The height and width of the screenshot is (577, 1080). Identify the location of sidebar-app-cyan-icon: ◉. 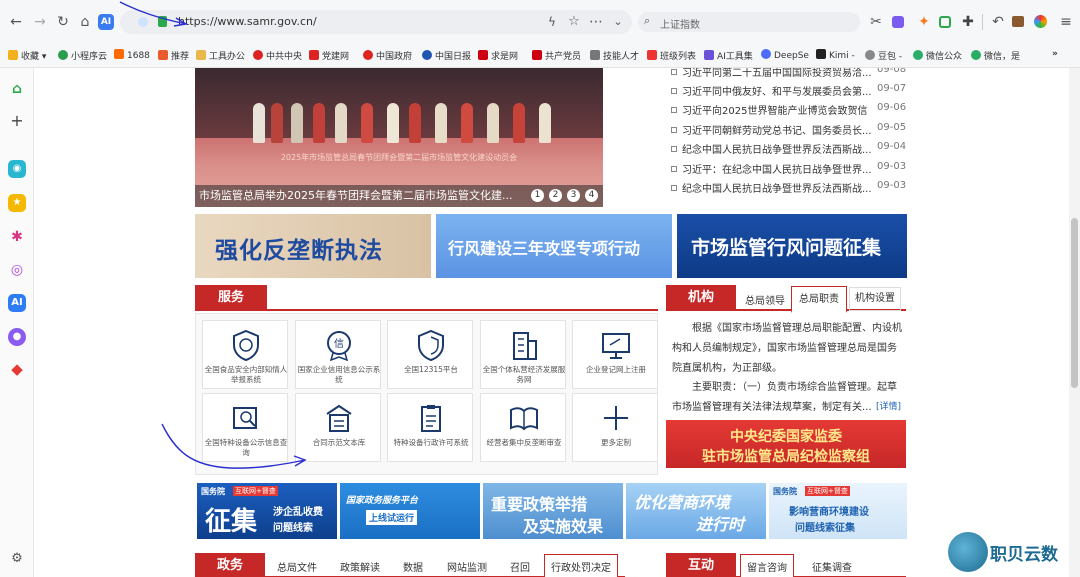
(17, 169).